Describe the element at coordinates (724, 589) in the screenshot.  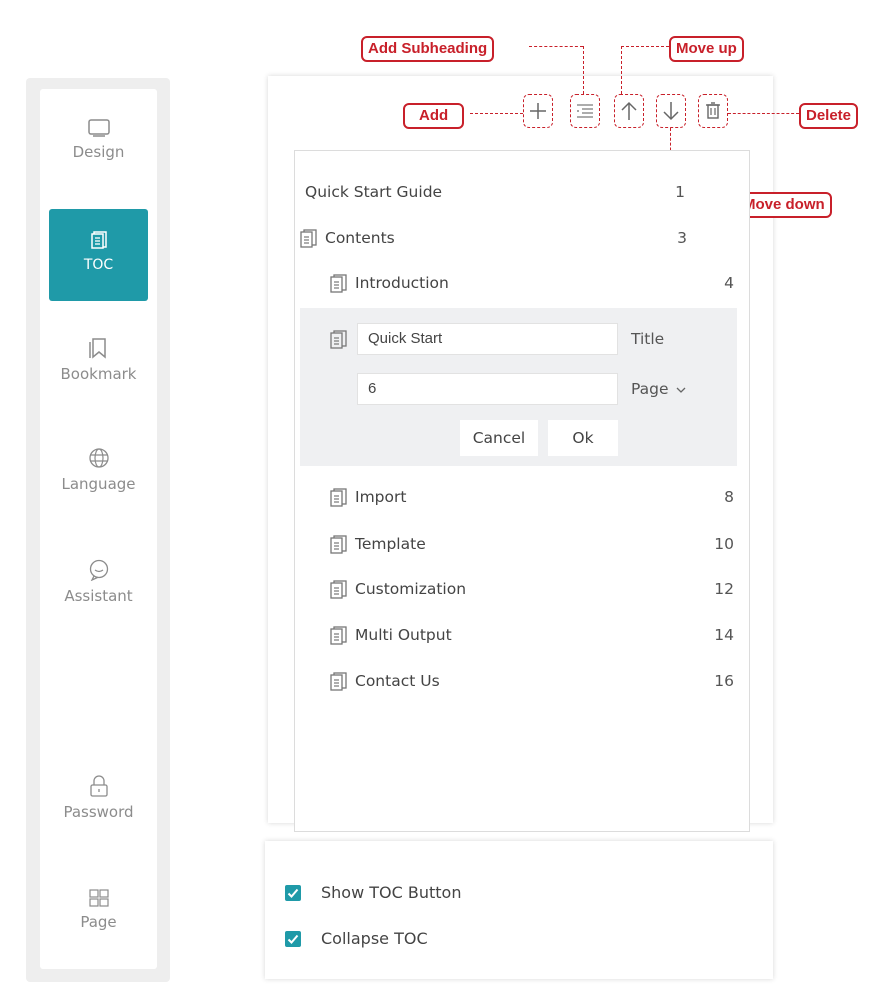
I see `page-number: 12` at that location.